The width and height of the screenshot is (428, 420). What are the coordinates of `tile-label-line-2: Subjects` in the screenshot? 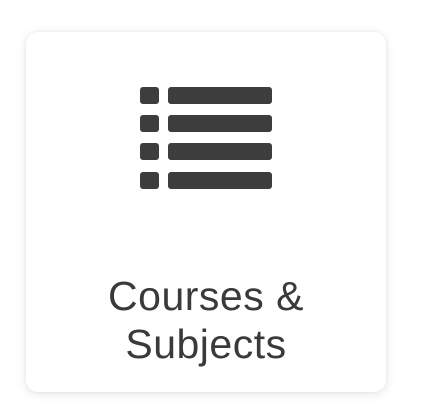 It's located at (206, 344).